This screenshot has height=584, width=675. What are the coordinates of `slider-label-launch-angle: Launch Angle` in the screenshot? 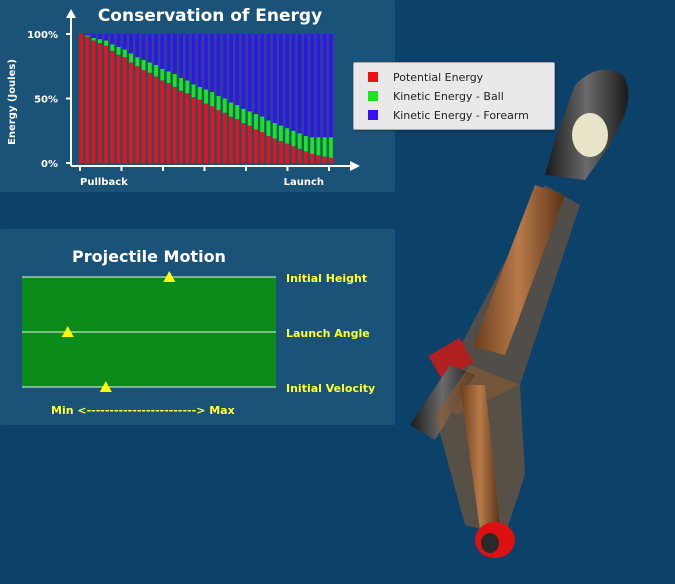 It's located at (328, 333).